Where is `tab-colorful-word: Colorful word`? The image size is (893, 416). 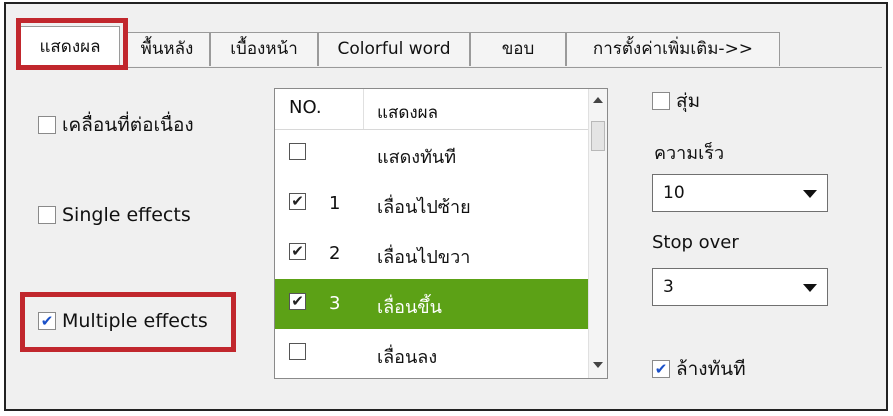 tab-colorful-word: Colorful word is located at coordinates (394, 49).